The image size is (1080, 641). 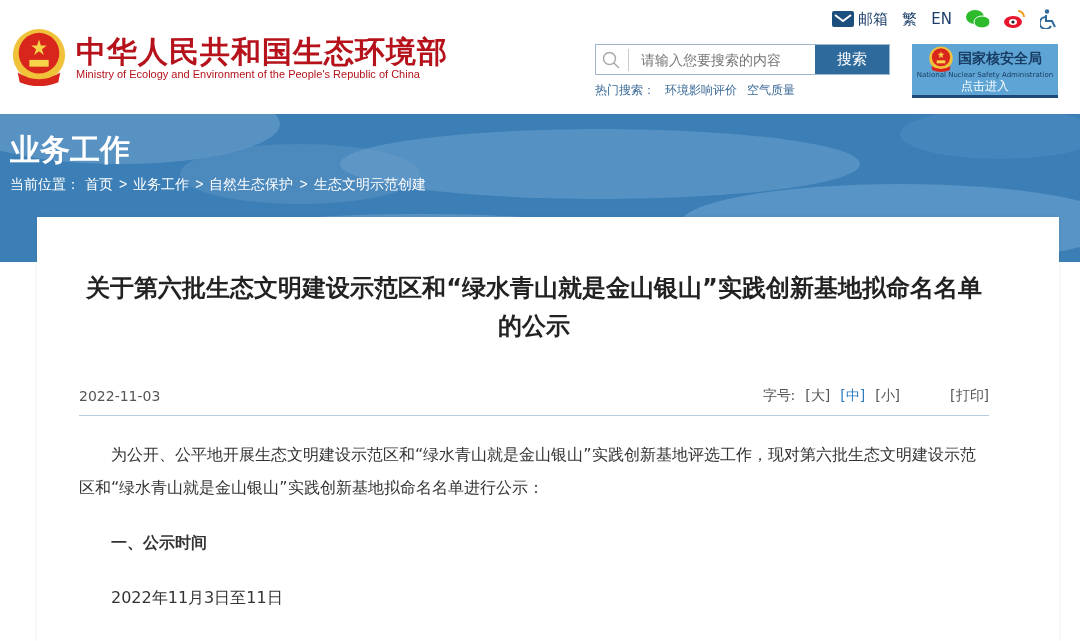 I want to click on breadcrumb-link: 生态文明示范创建, so click(x=369, y=185).